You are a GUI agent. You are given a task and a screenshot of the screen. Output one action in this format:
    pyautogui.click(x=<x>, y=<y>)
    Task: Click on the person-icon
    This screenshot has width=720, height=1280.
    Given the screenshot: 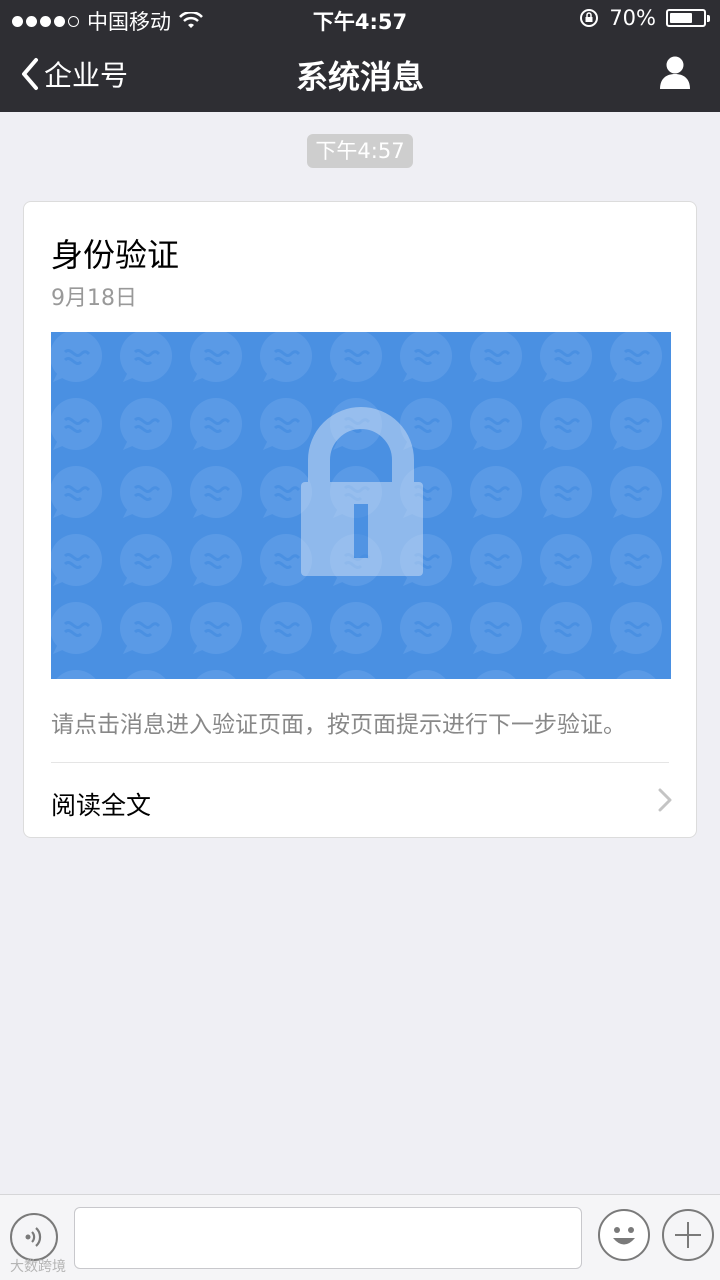 What is the action you would take?
    pyautogui.click(x=675, y=72)
    